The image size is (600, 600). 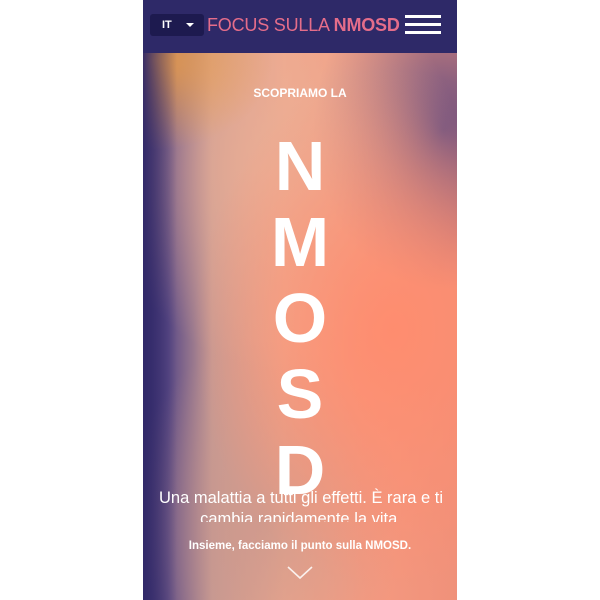 What do you see at coordinates (300, 166) in the screenshot?
I see `hero-title-letter: N` at bounding box center [300, 166].